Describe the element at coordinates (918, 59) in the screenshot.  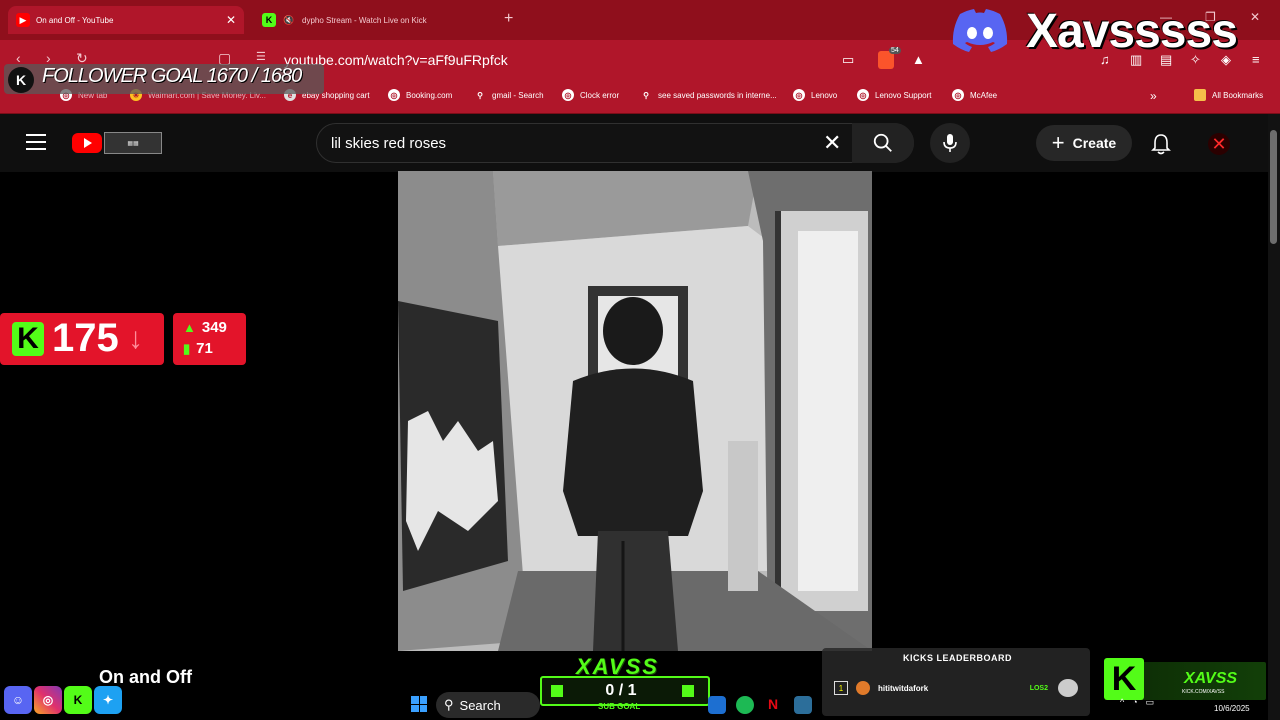
I see `brave-rewards-icon: ▲` at that location.